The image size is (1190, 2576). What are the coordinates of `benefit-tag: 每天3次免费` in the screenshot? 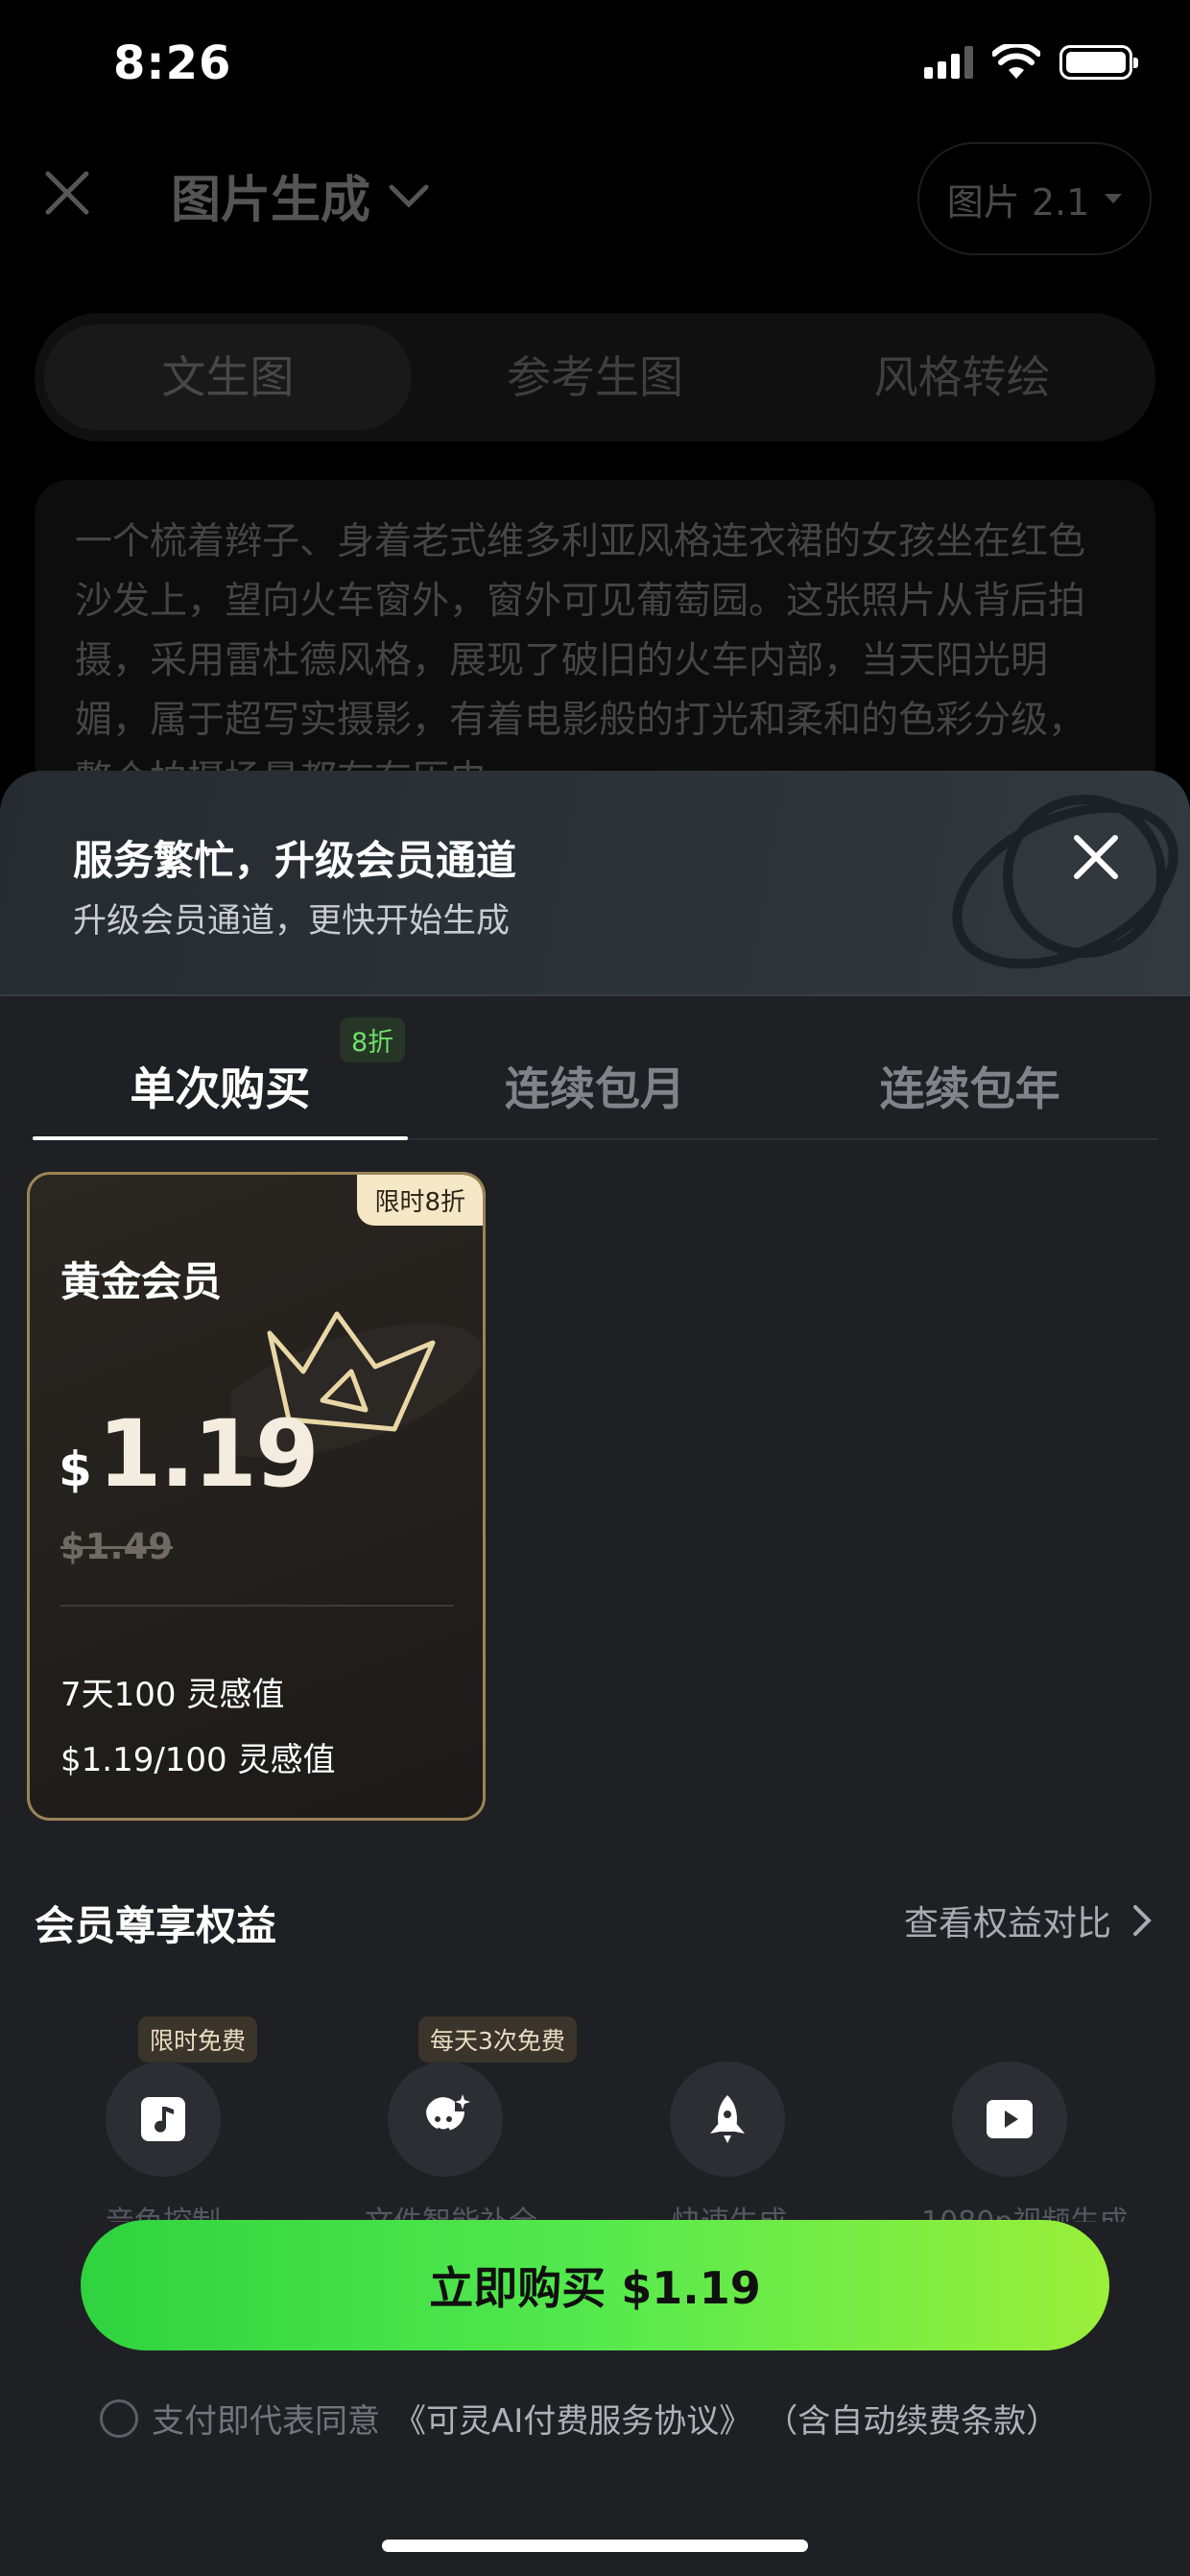 It's located at (498, 2039).